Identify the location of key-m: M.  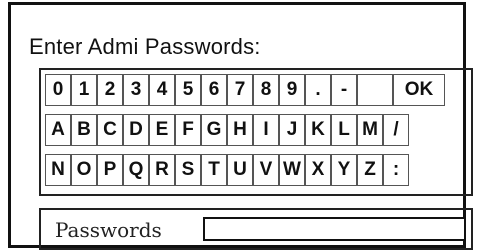
(370, 130).